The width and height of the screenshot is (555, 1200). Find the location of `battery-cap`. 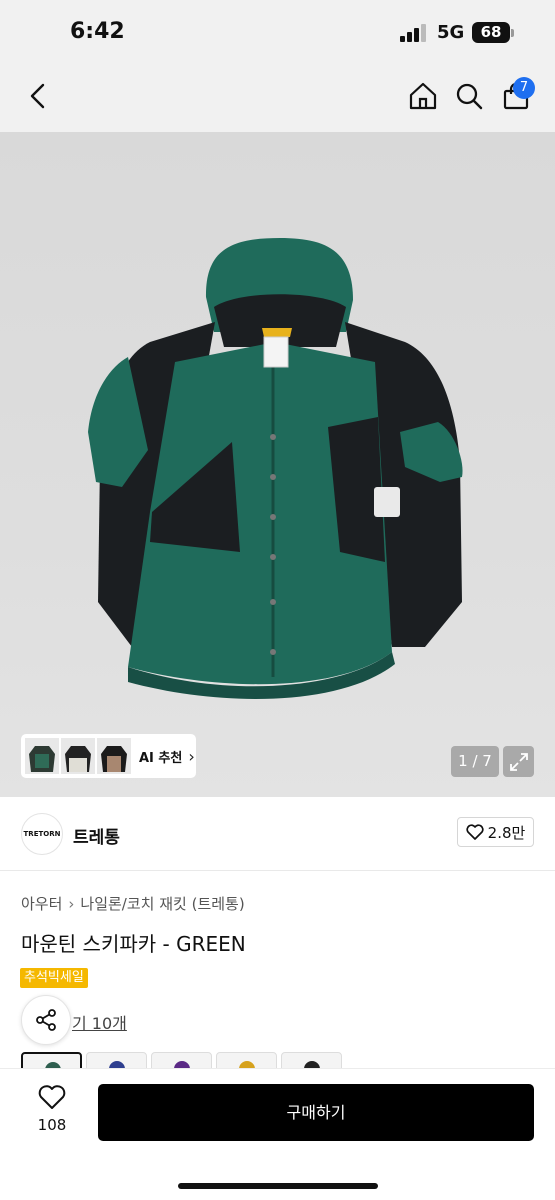

battery-cap is located at coordinates (512, 33).